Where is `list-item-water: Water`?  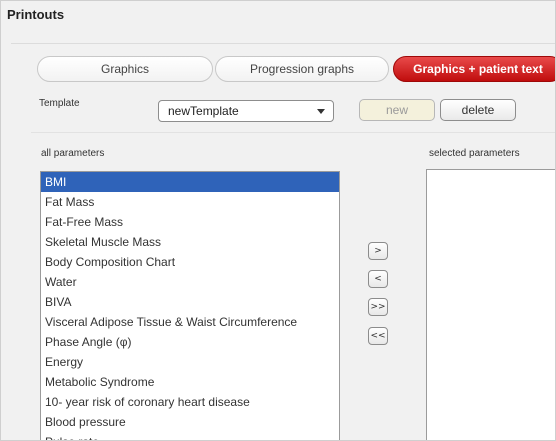
list-item-water: Water is located at coordinates (190, 282).